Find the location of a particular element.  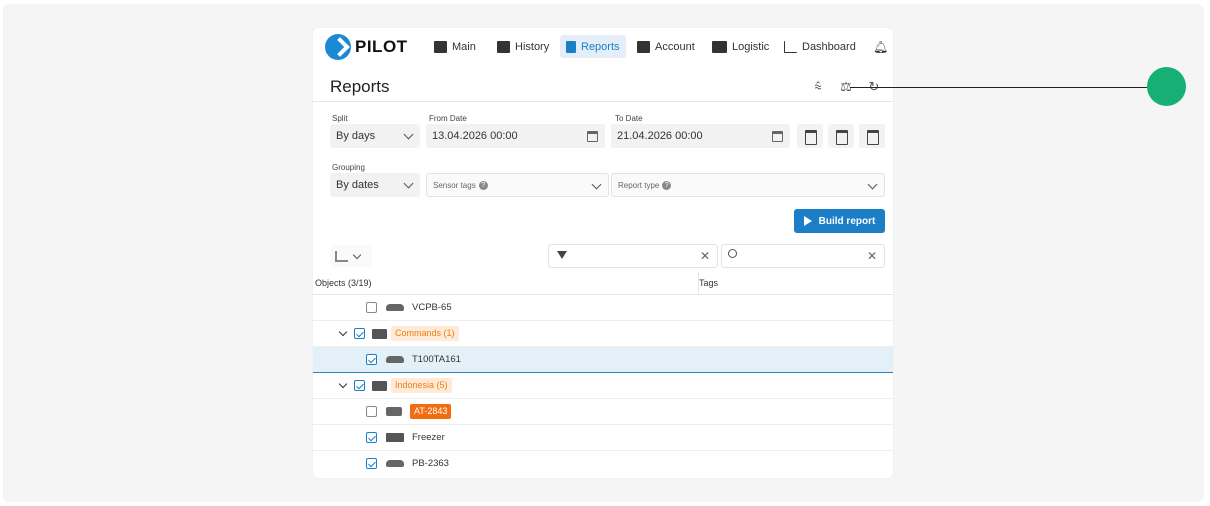

nav-reports: Reports is located at coordinates (593, 46).